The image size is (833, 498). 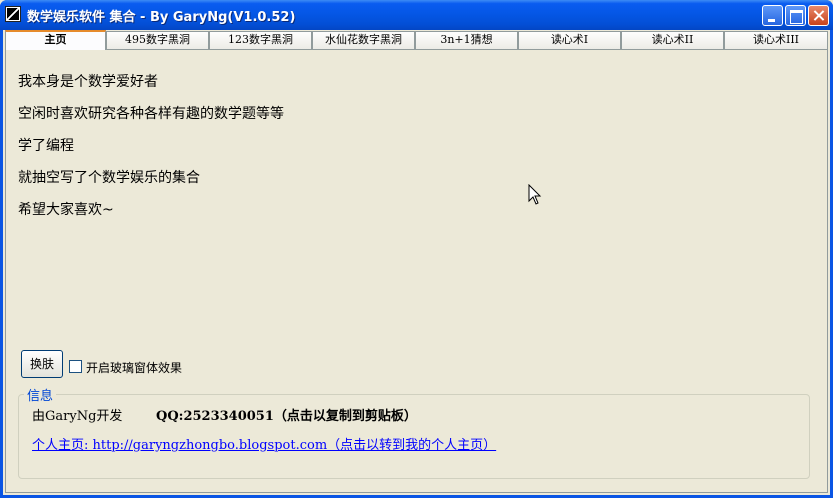 I want to click on change-skin-button: 换肤, so click(x=42, y=364).